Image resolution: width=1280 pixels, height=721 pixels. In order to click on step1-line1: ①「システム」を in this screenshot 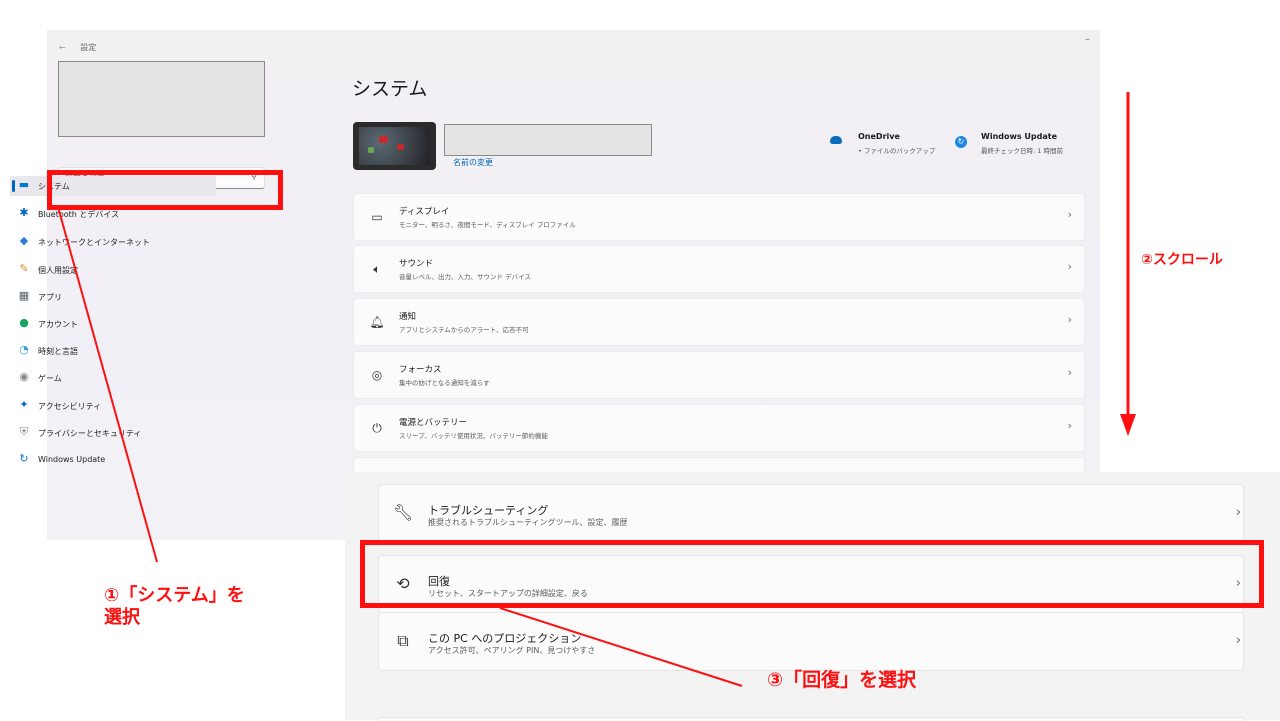, I will do `click(174, 595)`.